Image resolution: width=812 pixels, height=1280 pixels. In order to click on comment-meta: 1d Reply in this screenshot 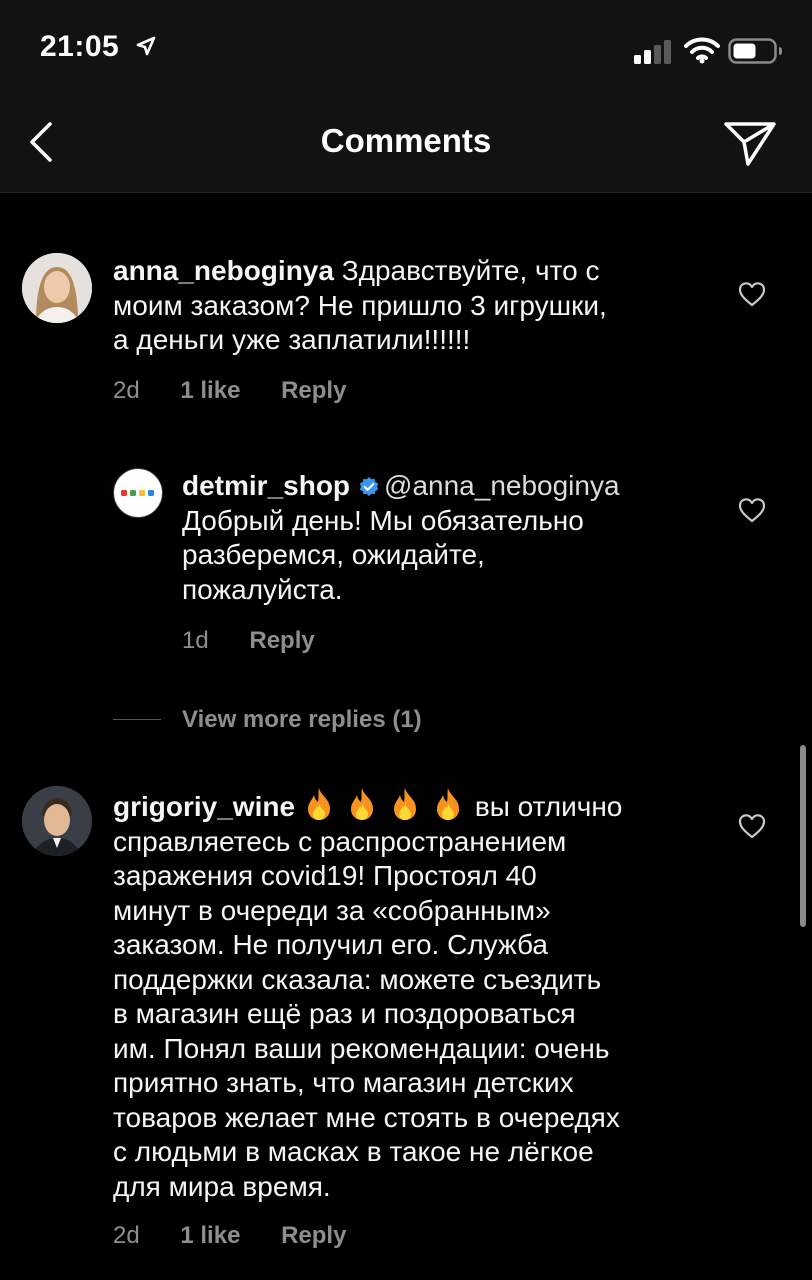, I will do `click(265, 641)`.